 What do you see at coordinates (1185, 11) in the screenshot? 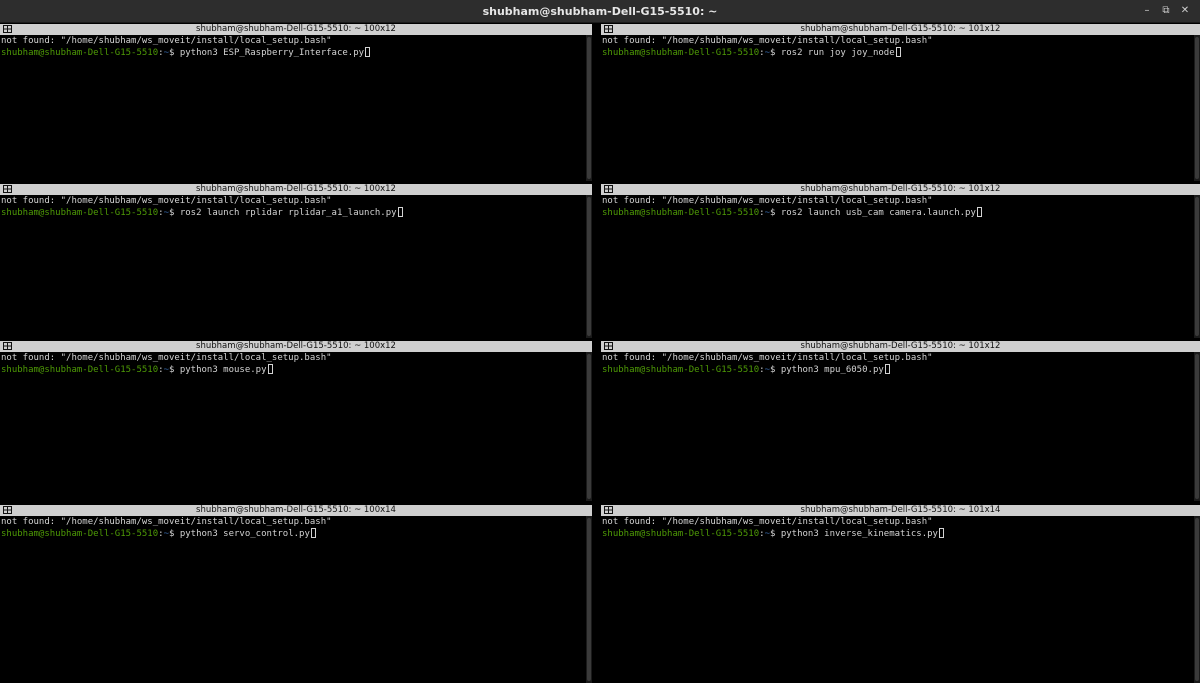
I see `close-icon: ✕` at bounding box center [1185, 11].